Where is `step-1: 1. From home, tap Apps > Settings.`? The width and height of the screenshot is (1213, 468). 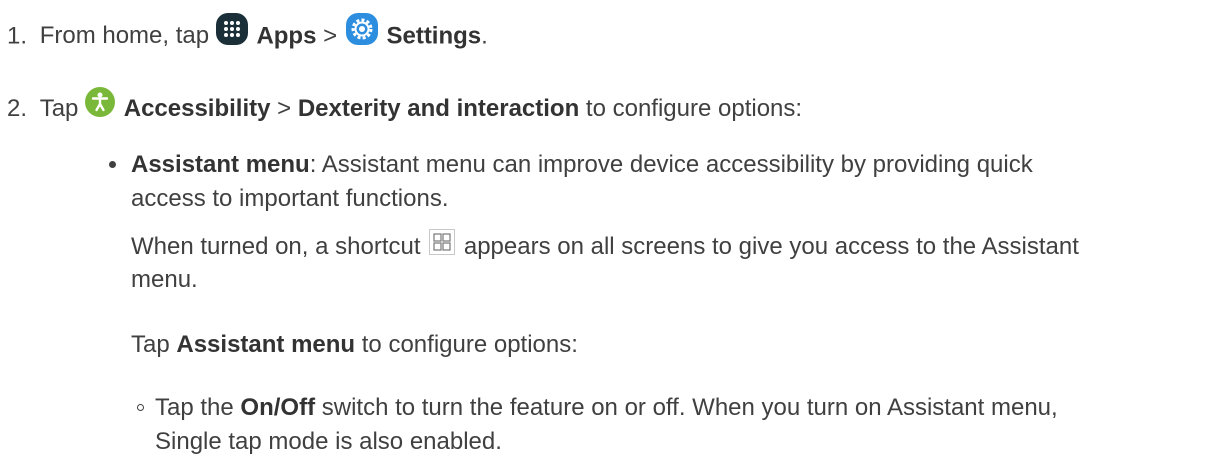
step-1: 1. From home, tap Apps > Settings. is located at coordinates (247, 33).